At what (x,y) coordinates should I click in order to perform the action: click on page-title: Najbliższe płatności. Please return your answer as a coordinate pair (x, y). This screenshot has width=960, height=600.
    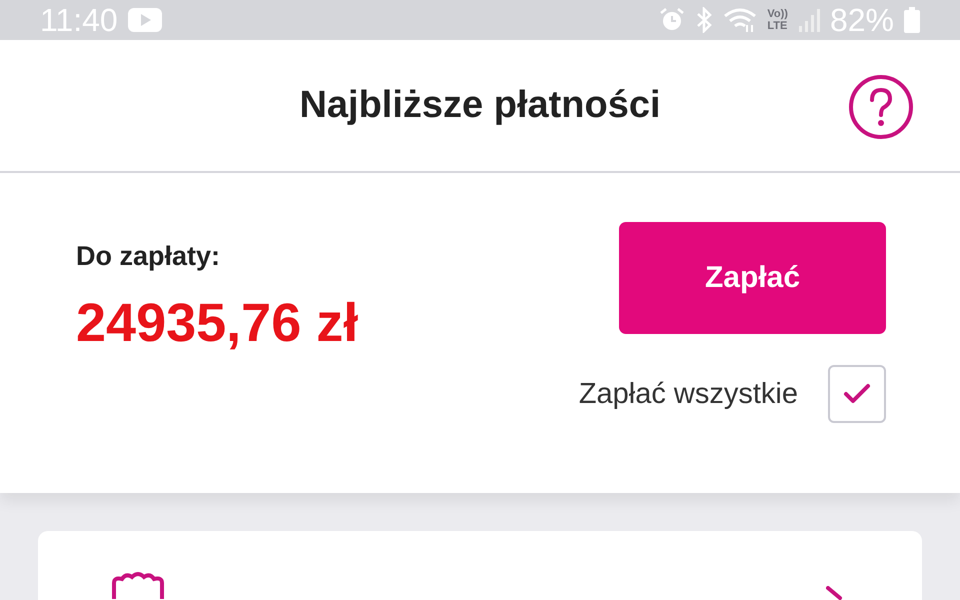
    Looking at the image, I should click on (480, 105).